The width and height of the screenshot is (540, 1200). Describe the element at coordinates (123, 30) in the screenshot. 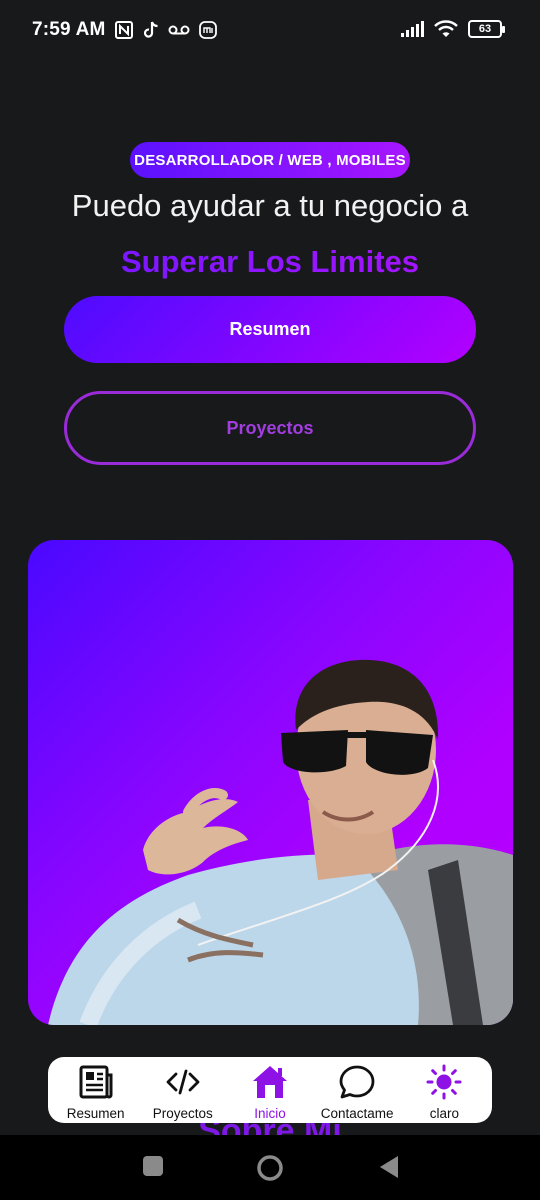

I see `nfc-icon` at that location.